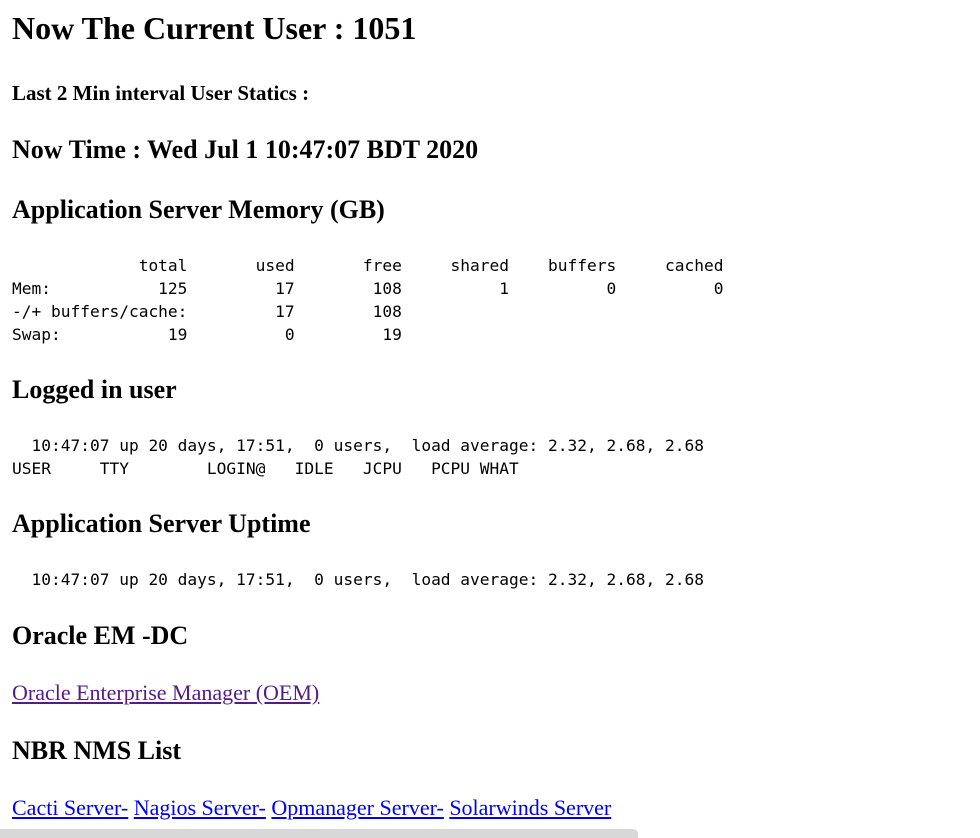 Image resolution: width=980 pixels, height=838 pixels. I want to click on oem-link: Oracle Enterprise Manager (OEM), so click(165, 692).